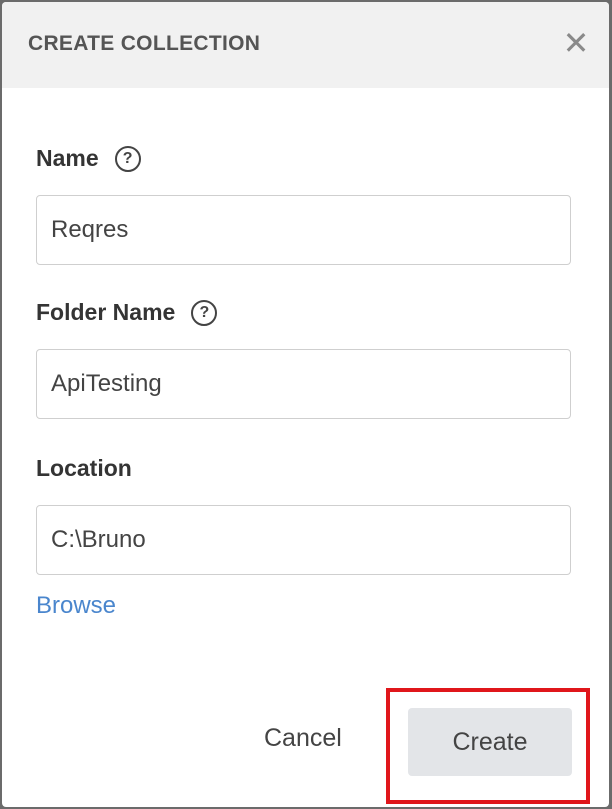  What do you see at coordinates (76, 606) in the screenshot?
I see `browse-link: Browse` at bounding box center [76, 606].